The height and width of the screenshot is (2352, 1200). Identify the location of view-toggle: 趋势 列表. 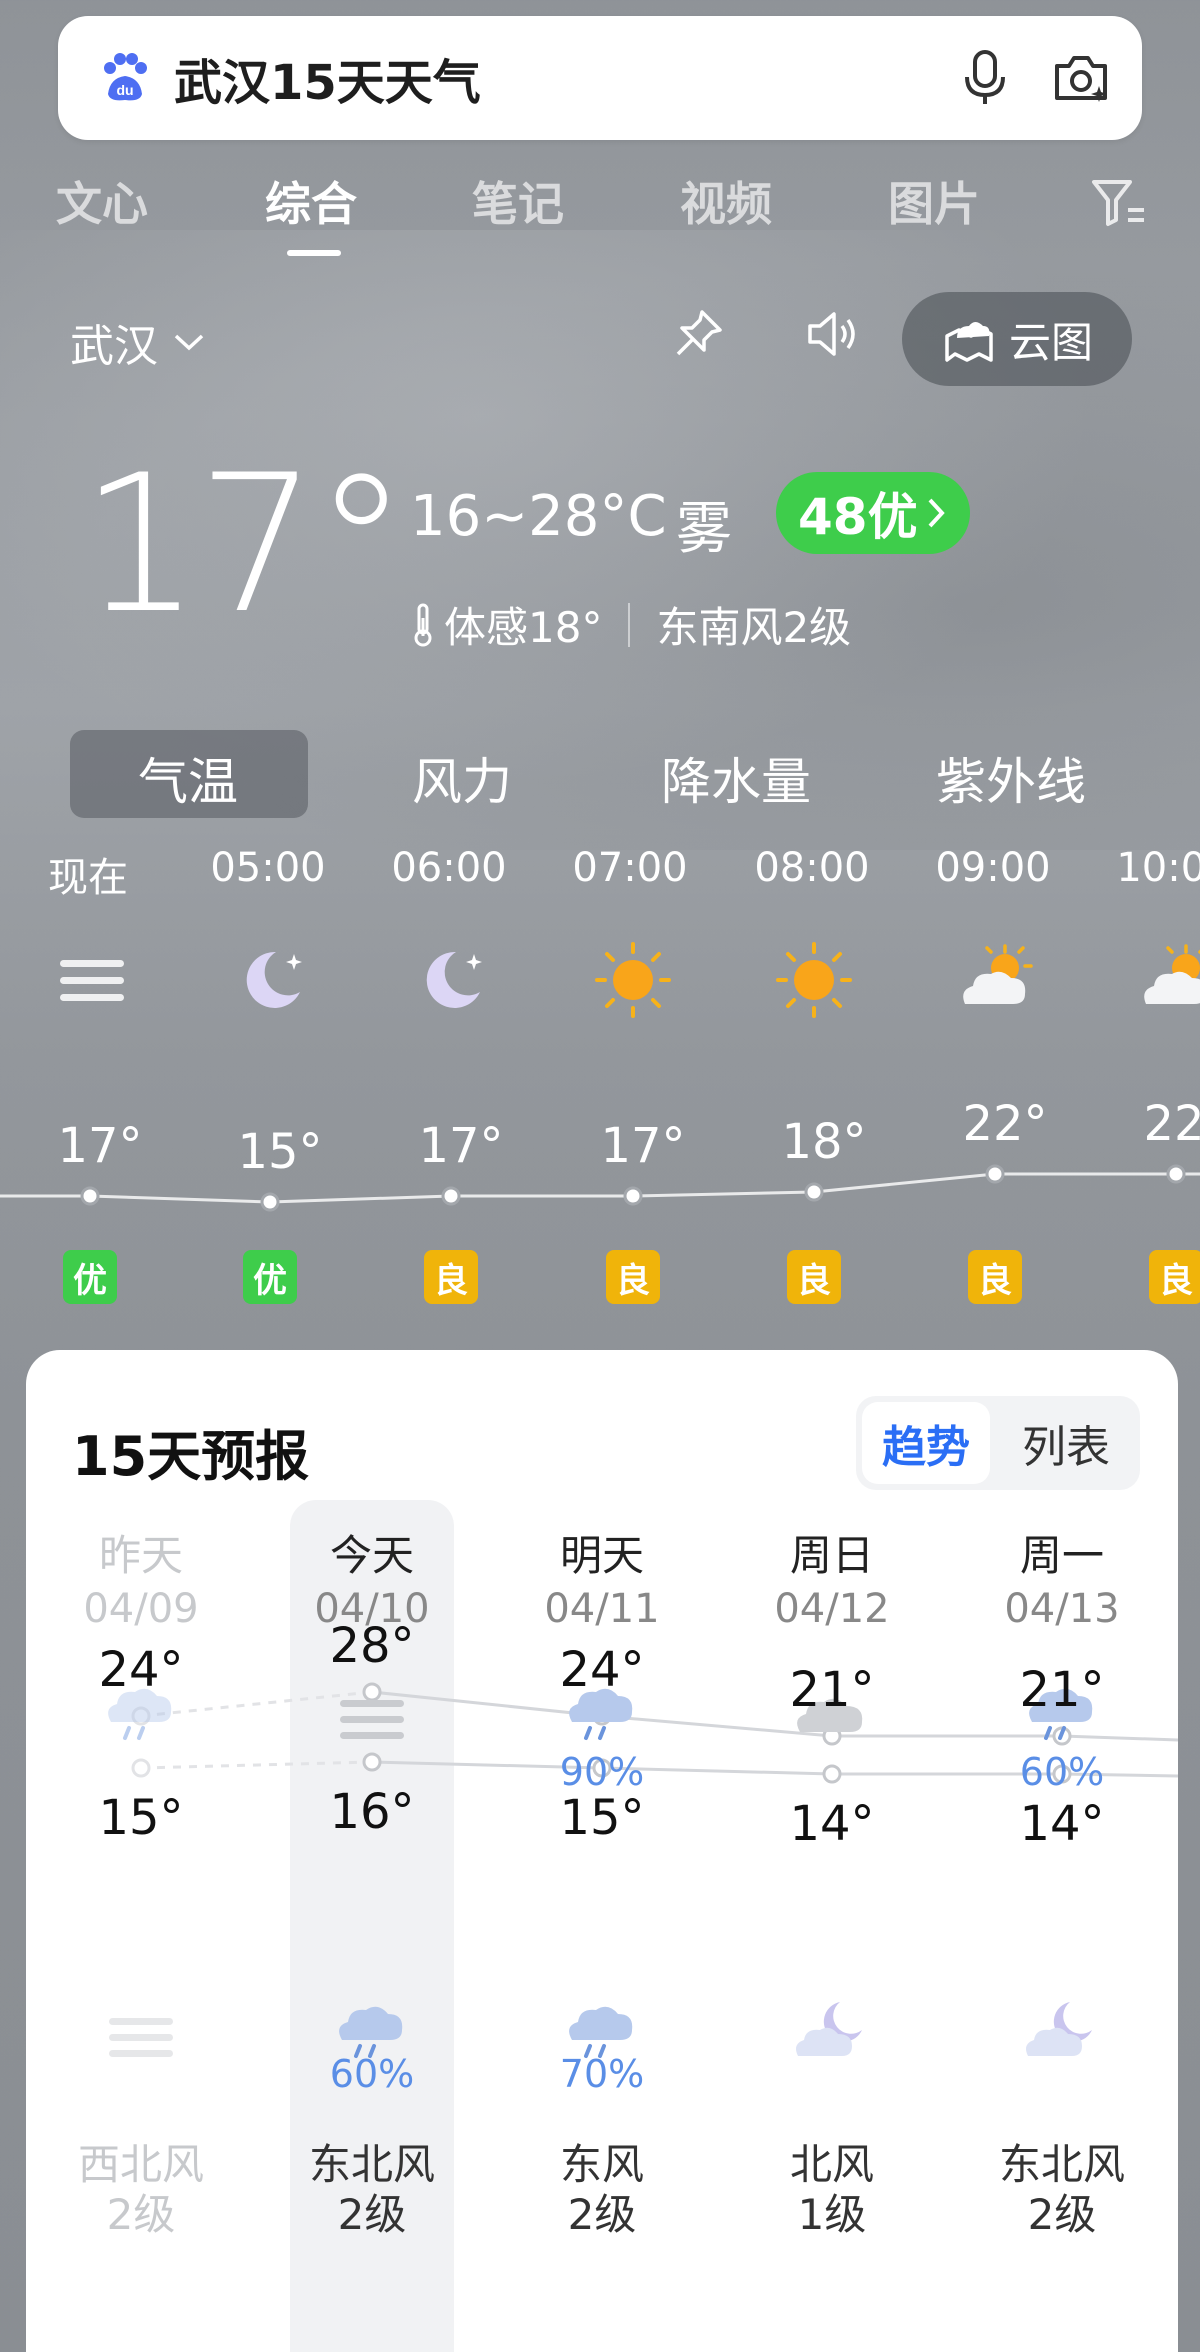
(998, 1443).